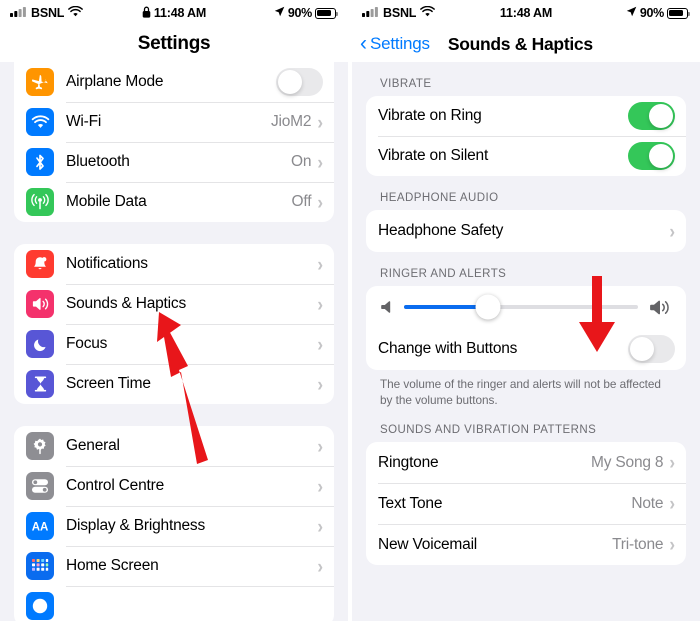  What do you see at coordinates (488, 307) in the screenshot?
I see `slider-knob` at bounding box center [488, 307].